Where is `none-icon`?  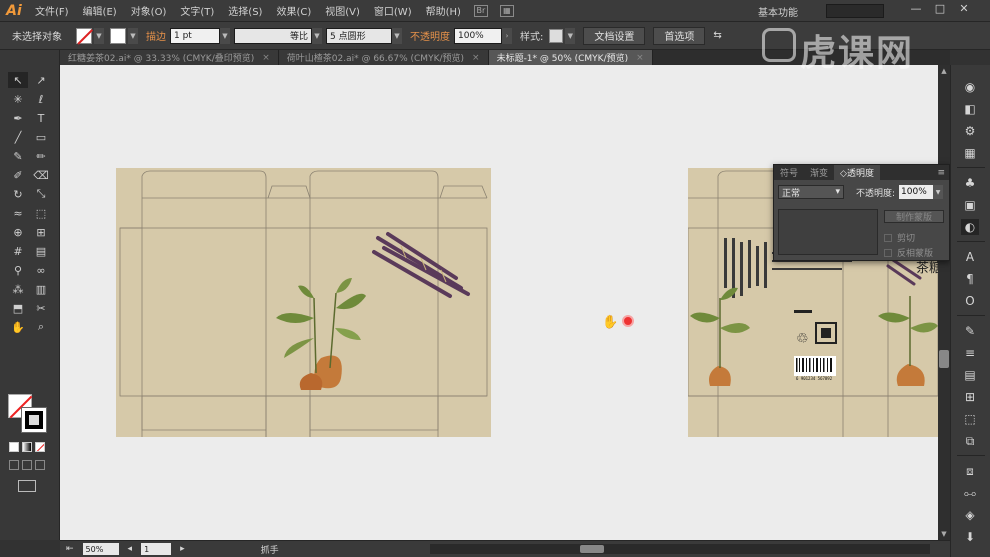 none-icon is located at coordinates (40, 447).